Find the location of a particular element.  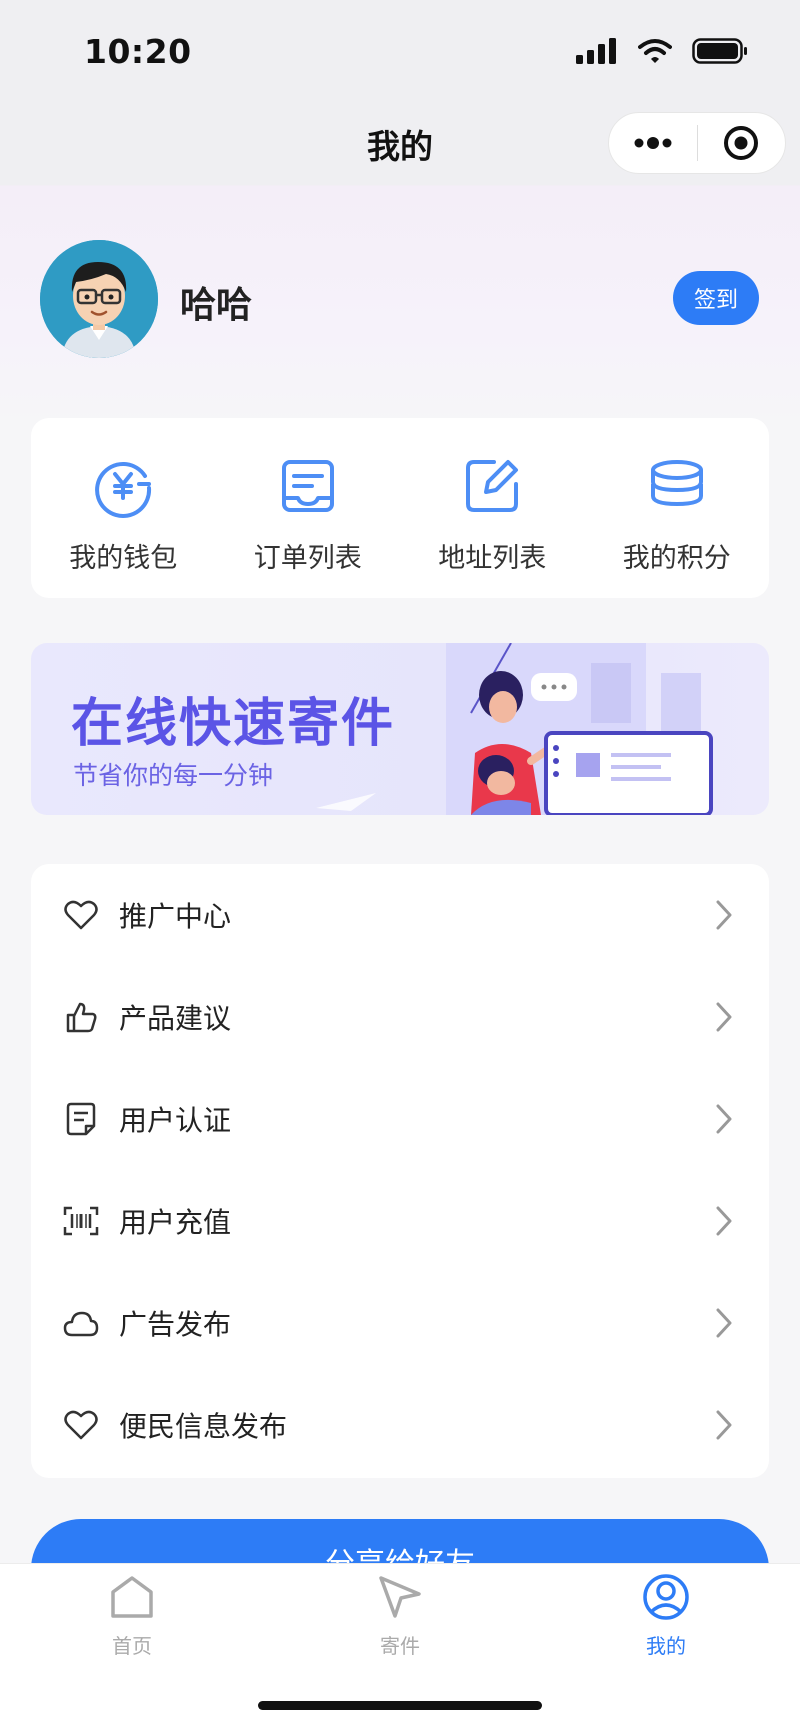

menu-item-ad-publish: 广告发布 is located at coordinates (400, 1323).